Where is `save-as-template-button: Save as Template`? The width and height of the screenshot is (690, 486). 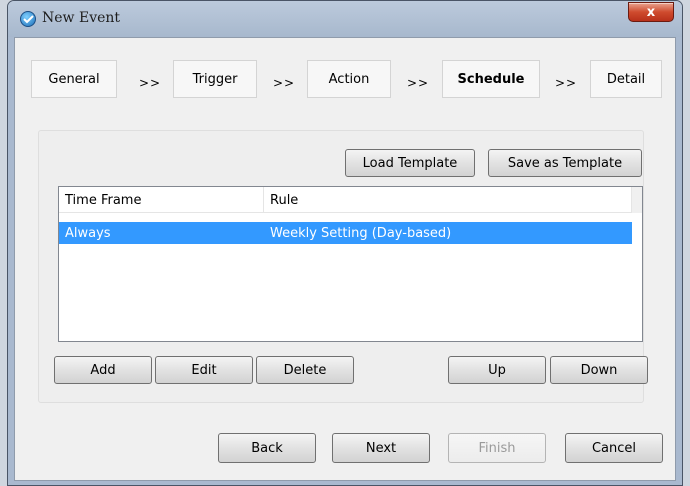
save-as-template-button: Save as Template is located at coordinates (565, 163).